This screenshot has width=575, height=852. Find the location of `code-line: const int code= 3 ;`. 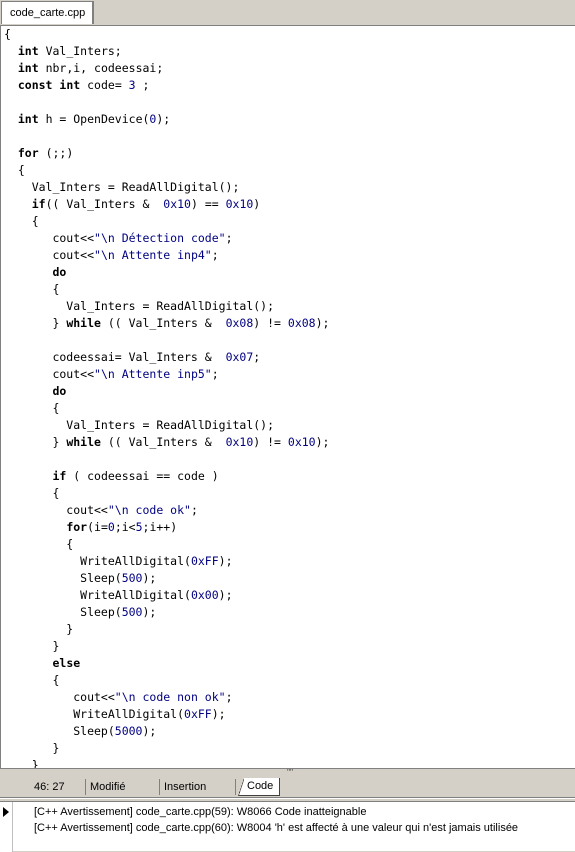

code-line: const int code= 3 ; is located at coordinates (166, 85).